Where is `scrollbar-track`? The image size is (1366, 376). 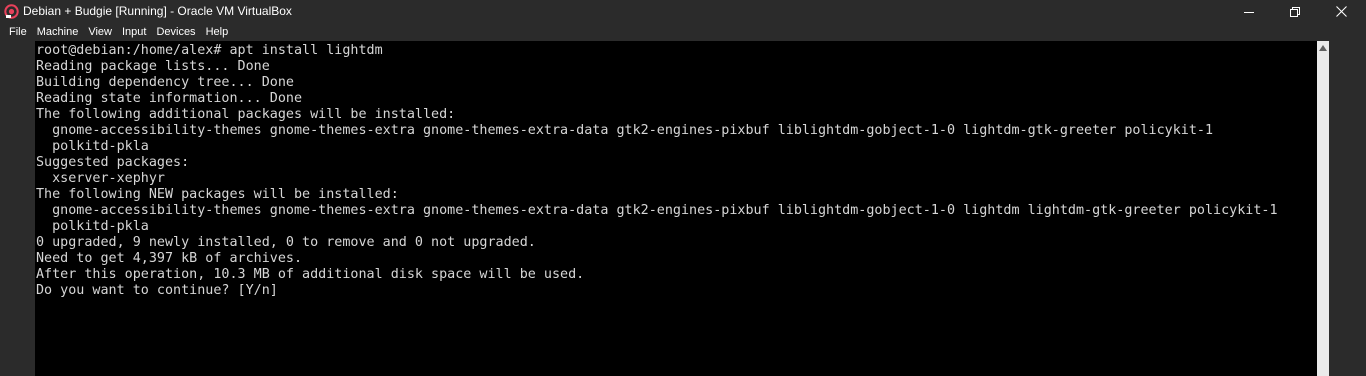
scrollbar-track is located at coordinates (1323, 214).